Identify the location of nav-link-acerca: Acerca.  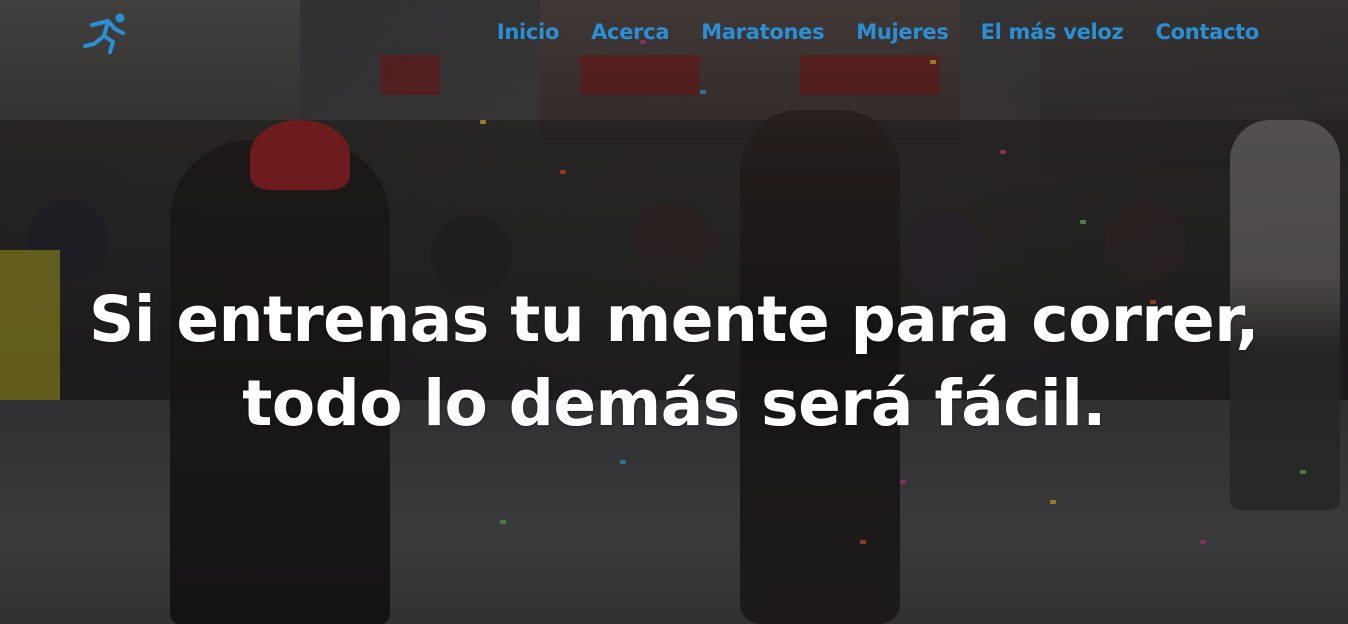
(630, 32).